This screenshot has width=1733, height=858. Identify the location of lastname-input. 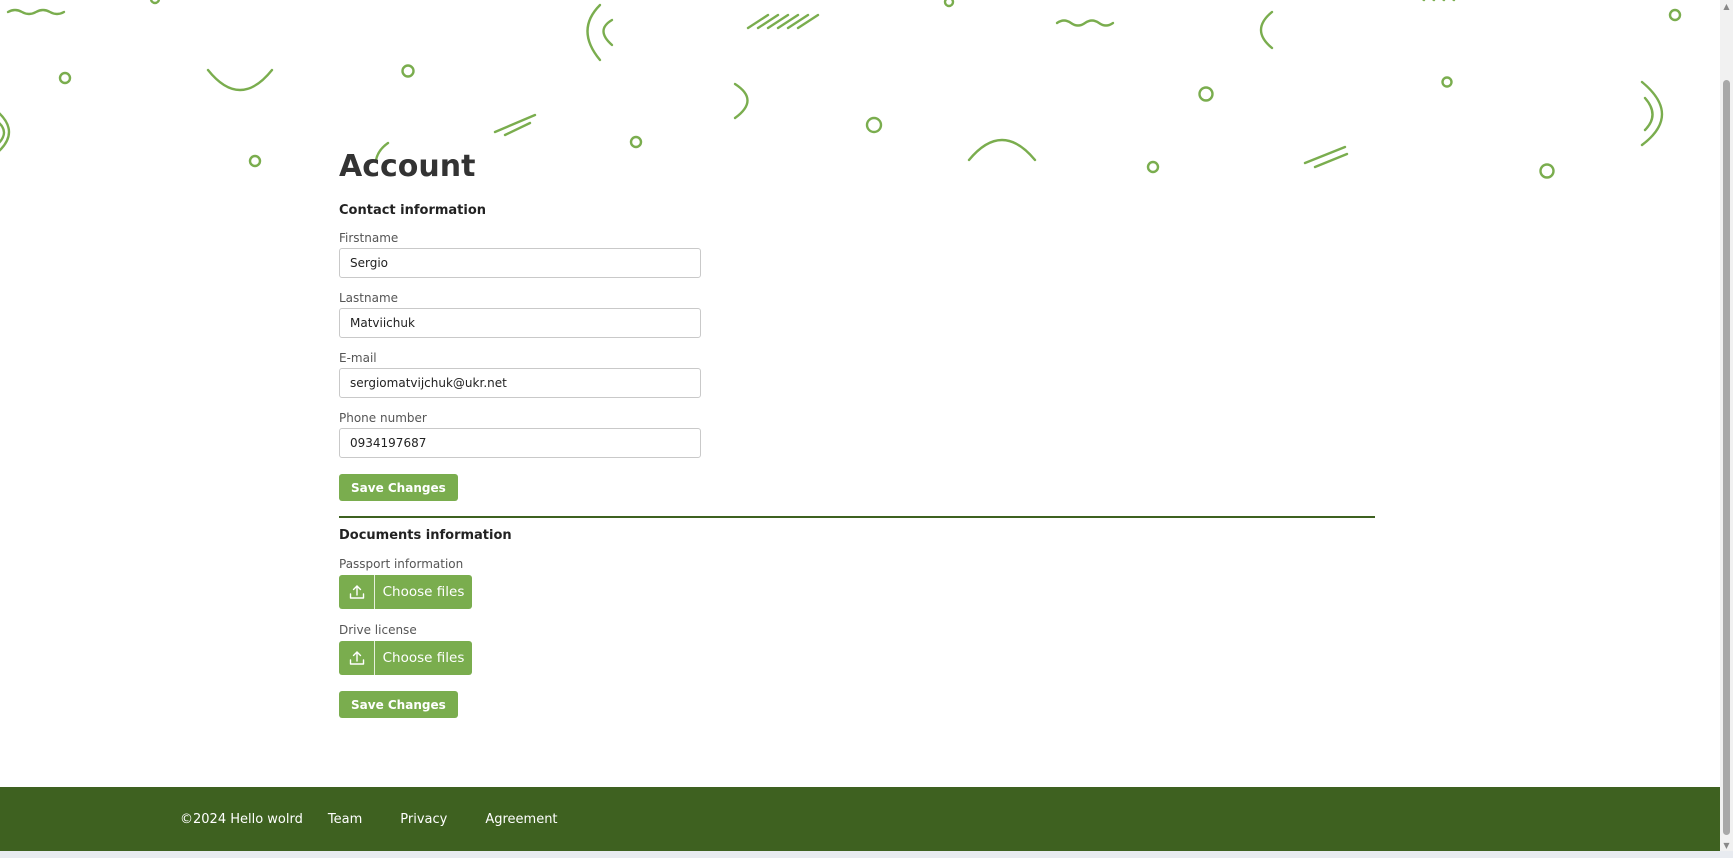
(520, 323).